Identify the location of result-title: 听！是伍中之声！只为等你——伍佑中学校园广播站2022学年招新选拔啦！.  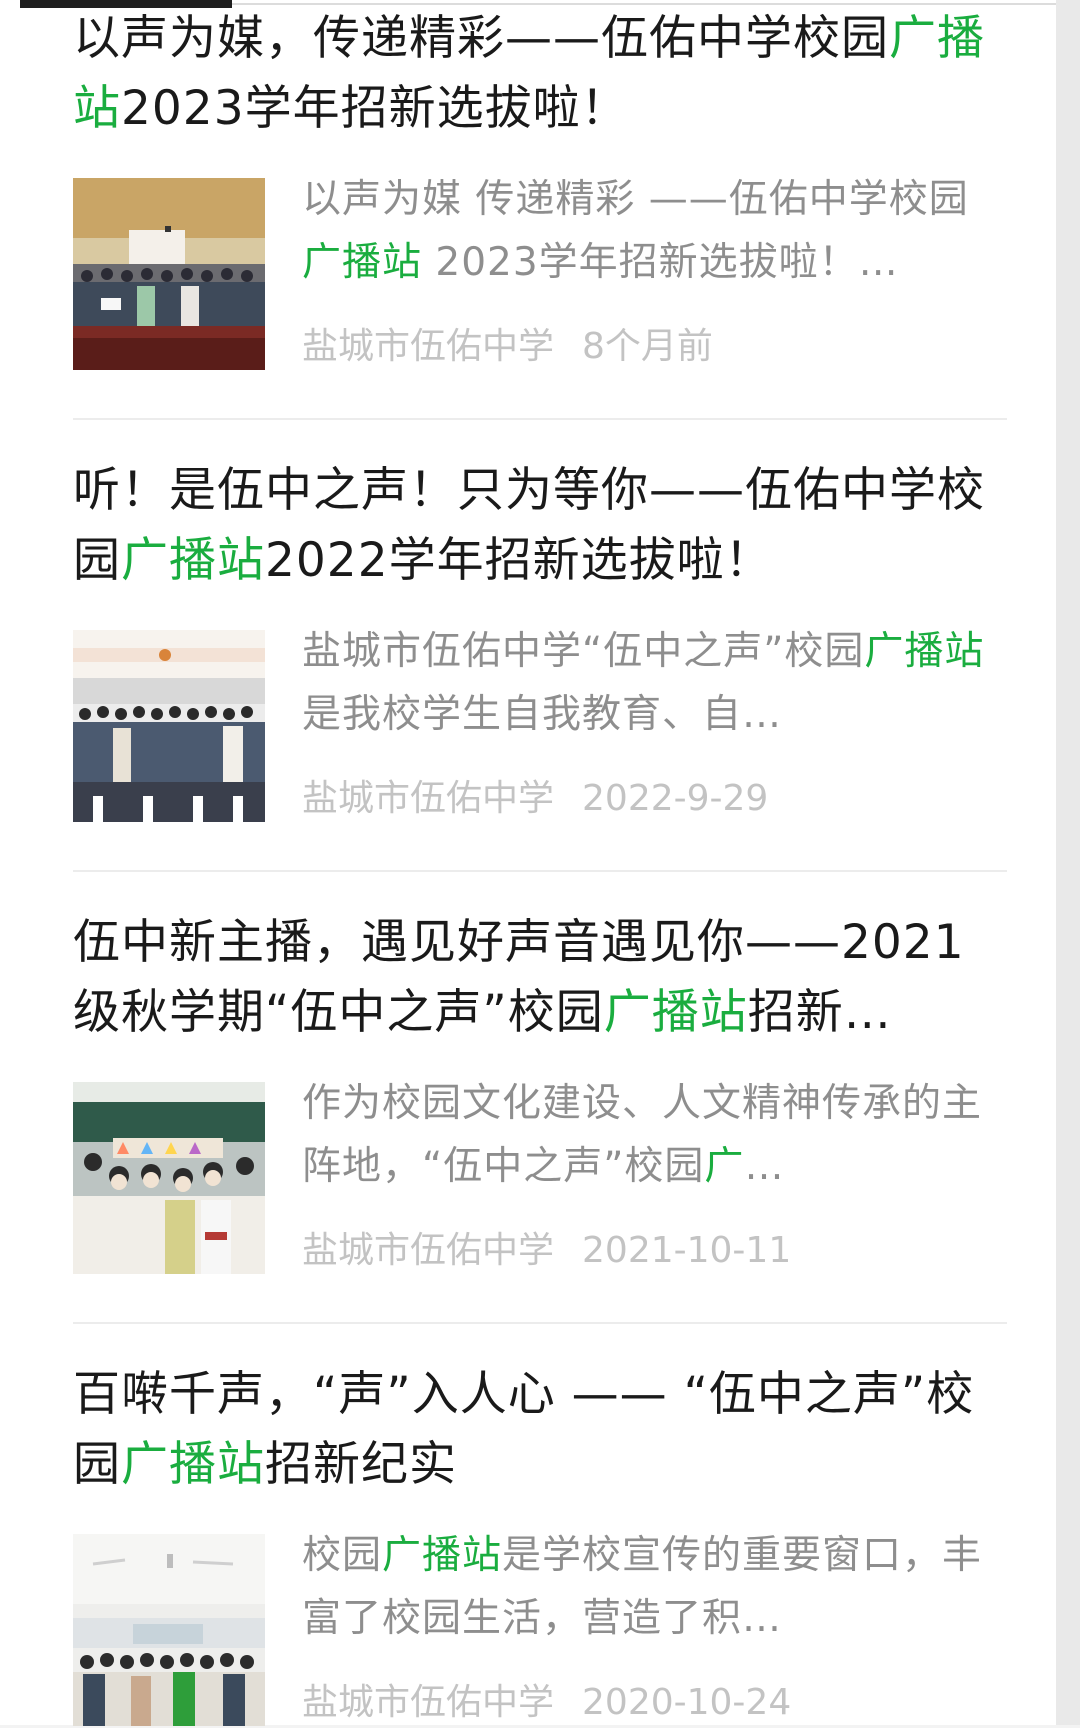
(540, 528).